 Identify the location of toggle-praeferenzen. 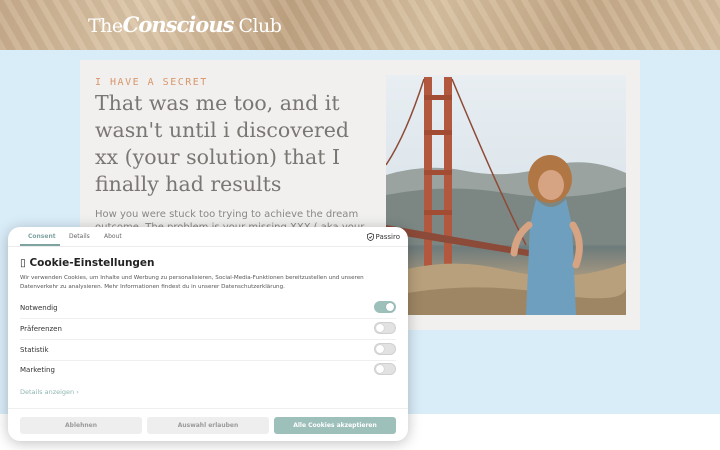
(385, 328).